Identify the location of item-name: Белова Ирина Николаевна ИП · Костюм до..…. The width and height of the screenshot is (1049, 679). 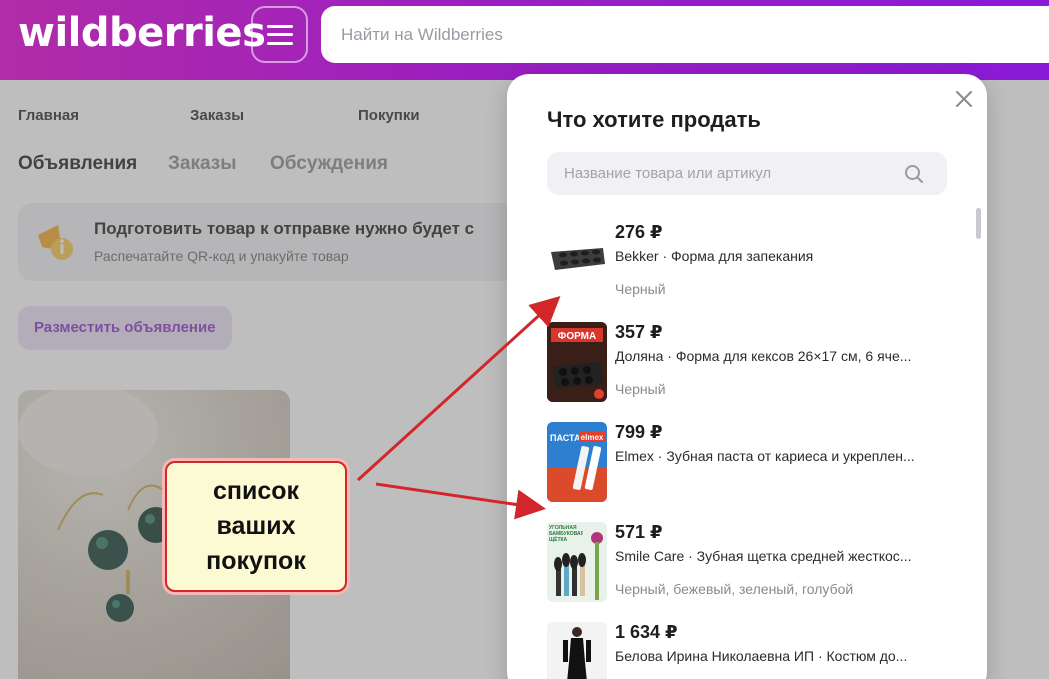
(761, 656).